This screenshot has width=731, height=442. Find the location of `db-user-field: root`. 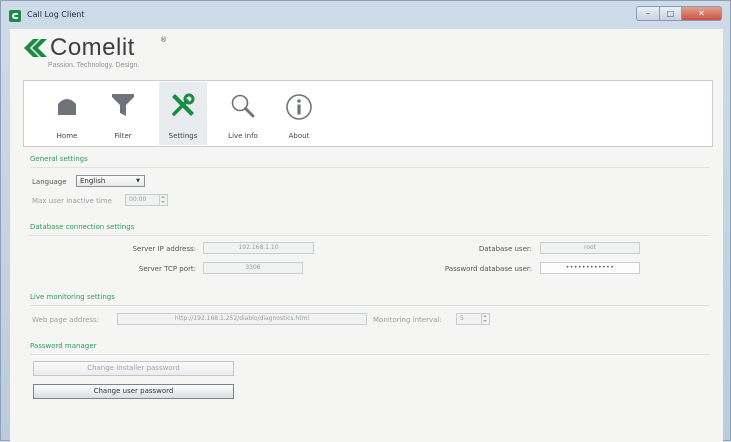

db-user-field: root is located at coordinates (590, 248).